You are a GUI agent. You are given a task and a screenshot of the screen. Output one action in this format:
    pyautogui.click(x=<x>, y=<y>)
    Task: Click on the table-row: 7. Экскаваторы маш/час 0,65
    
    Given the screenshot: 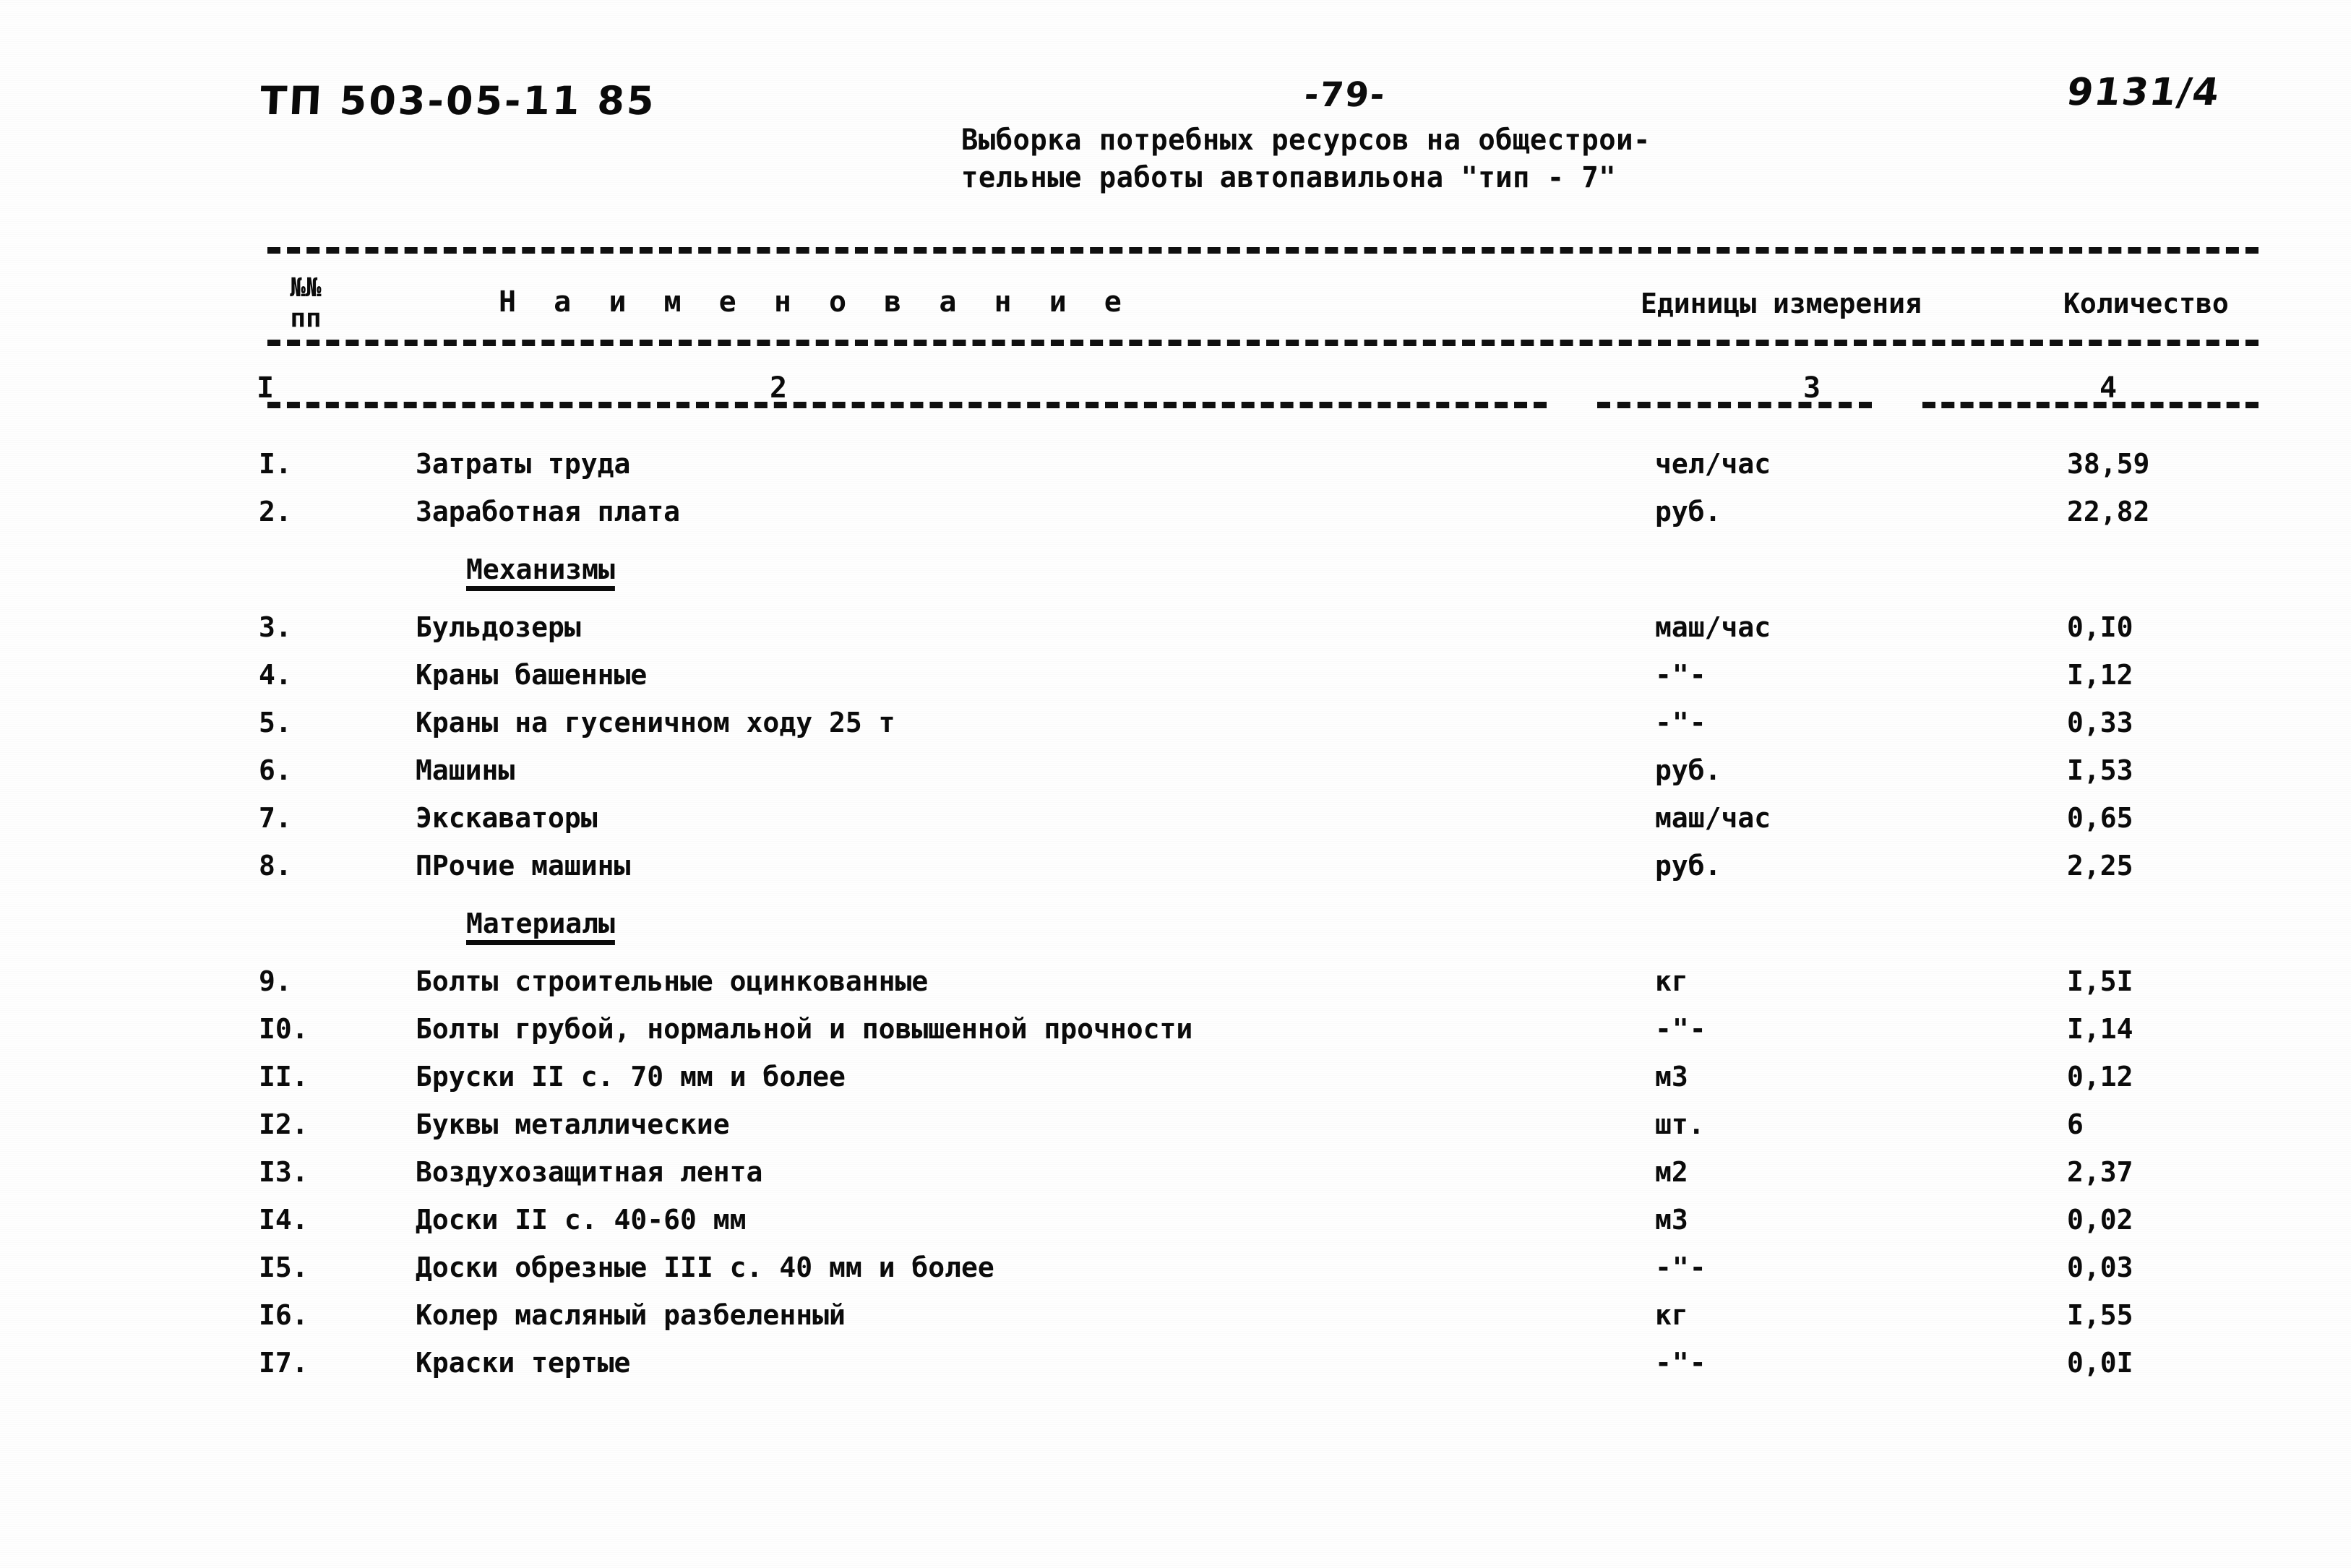 What is the action you would take?
    pyautogui.click(x=1175, y=826)
    